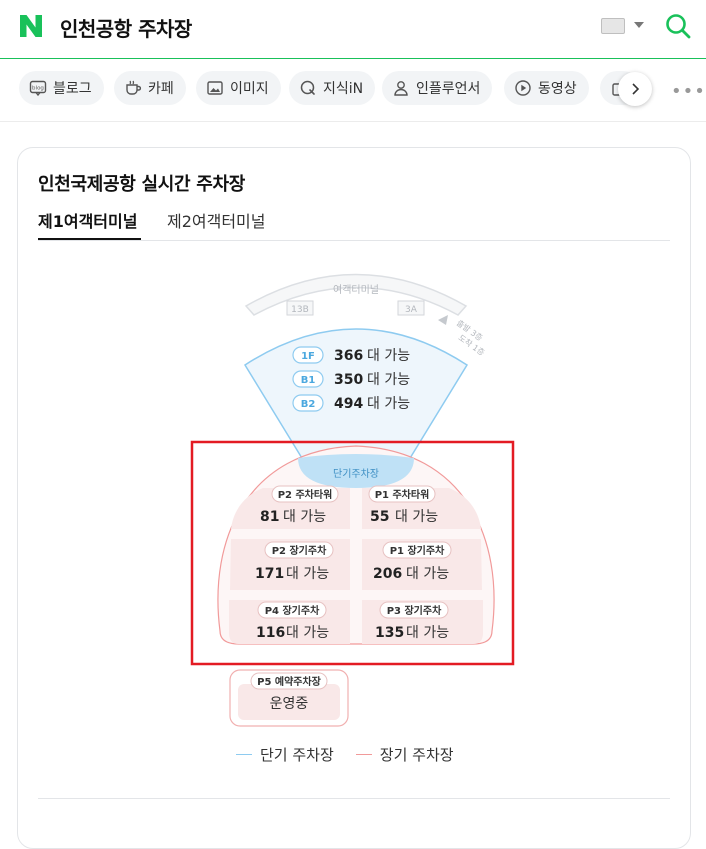 This screenshot has width=706, height=849. I want to click on lot-p2-tower-count: 81, so click(269, 517).